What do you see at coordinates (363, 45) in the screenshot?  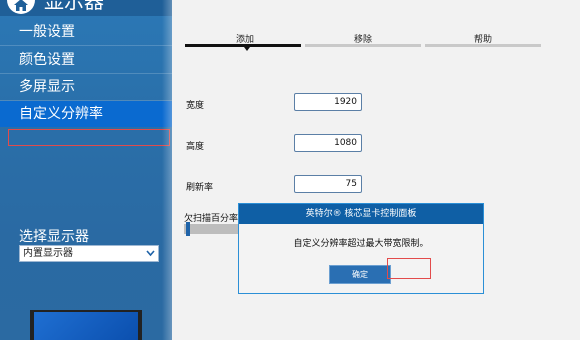 I see `tab-remove-indicator` at bounding box center [363, 45].